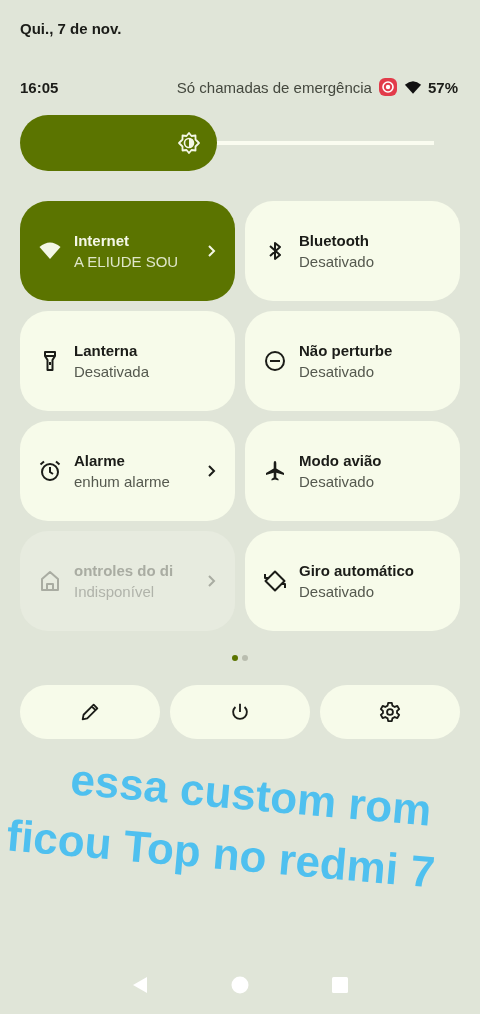  I want to click on date-text: Qui., 7 de nov., so click(71, 29).